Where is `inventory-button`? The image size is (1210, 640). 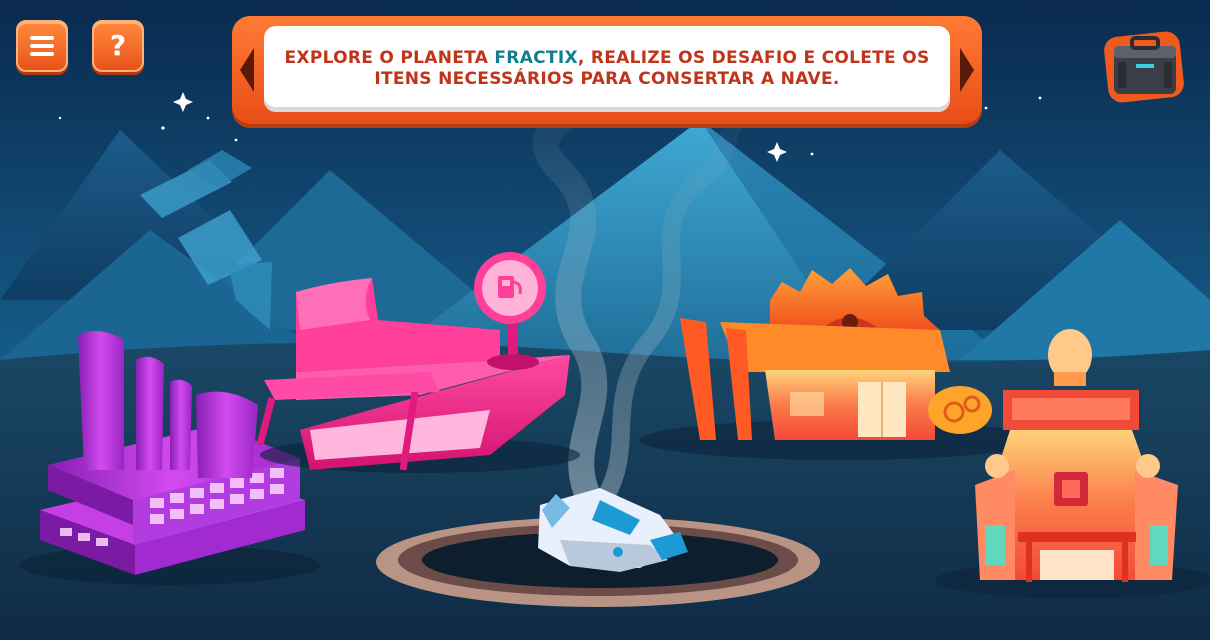
inventory-button is located at coordinates (1144, 66).